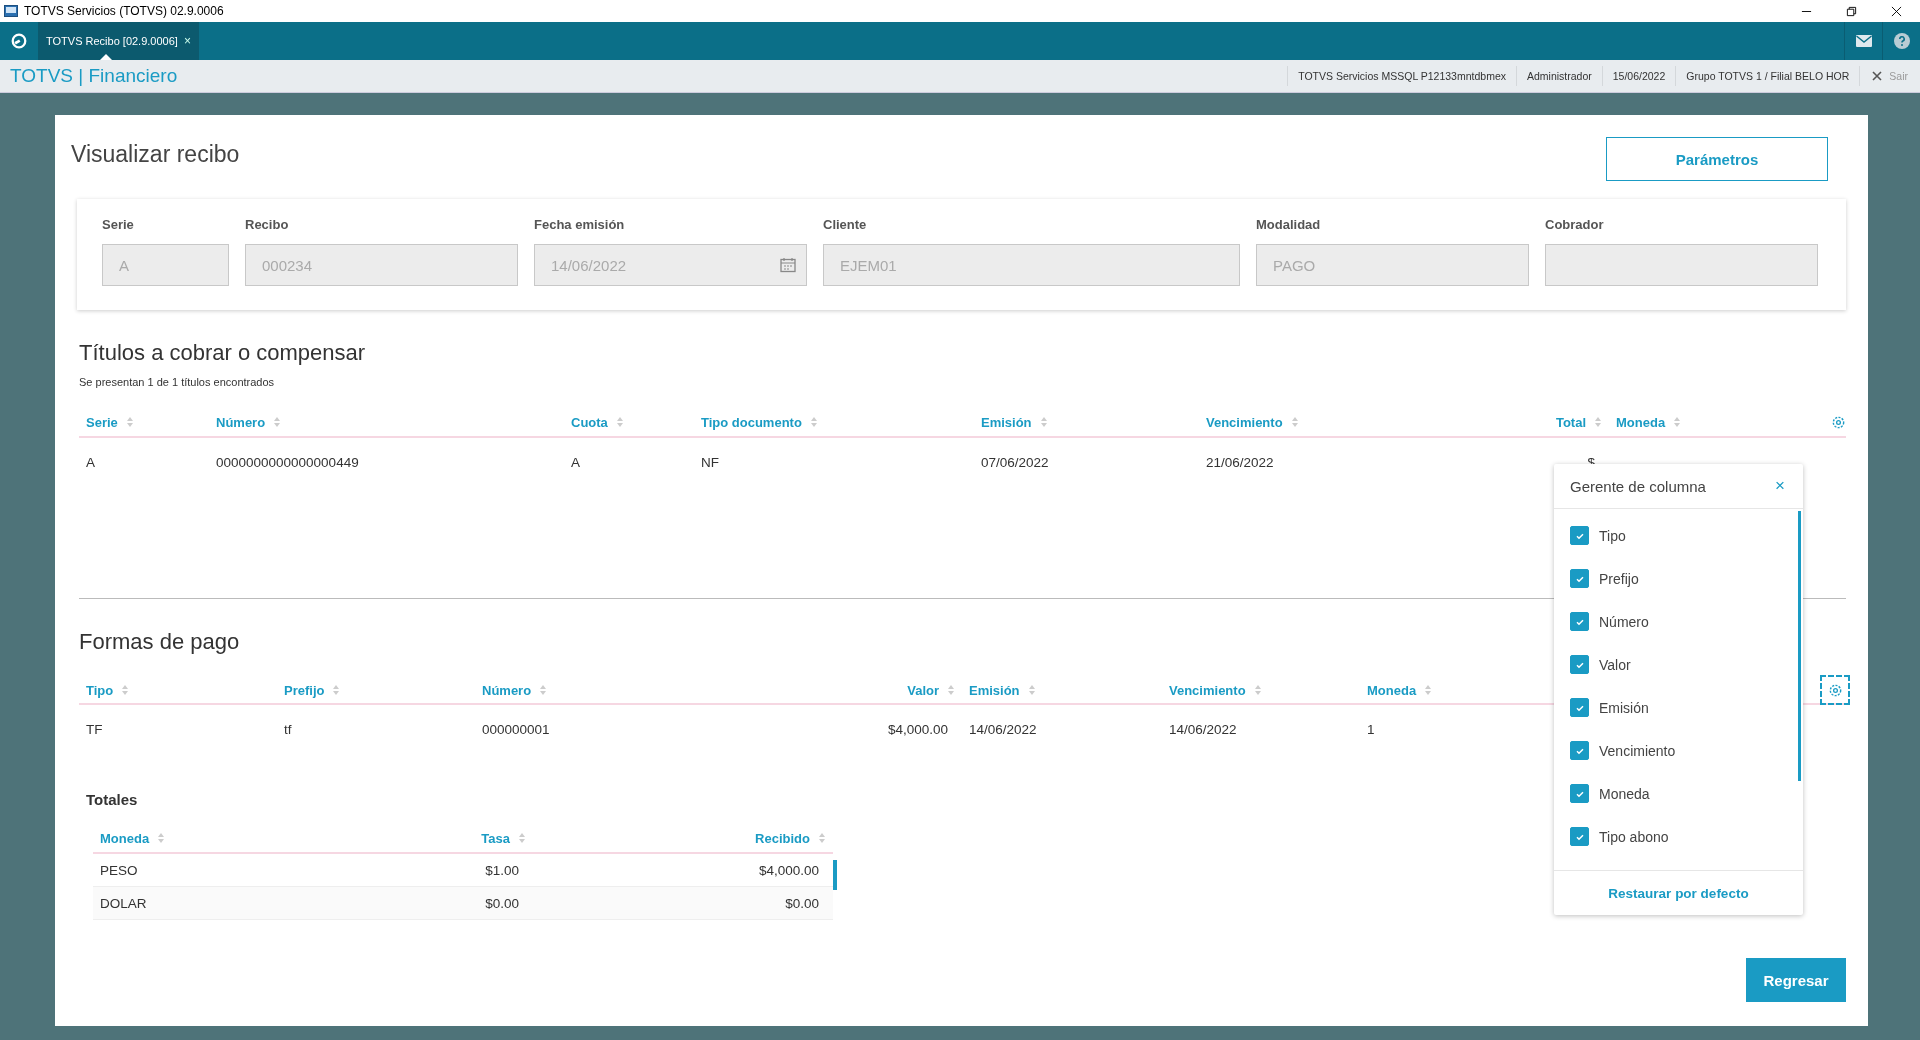 This screenshot has width=1920, height=1040. Describe the element at coordinates (1015, 462) in the screenshot. I see `table-cell-text: 07/06/2022` at that location.